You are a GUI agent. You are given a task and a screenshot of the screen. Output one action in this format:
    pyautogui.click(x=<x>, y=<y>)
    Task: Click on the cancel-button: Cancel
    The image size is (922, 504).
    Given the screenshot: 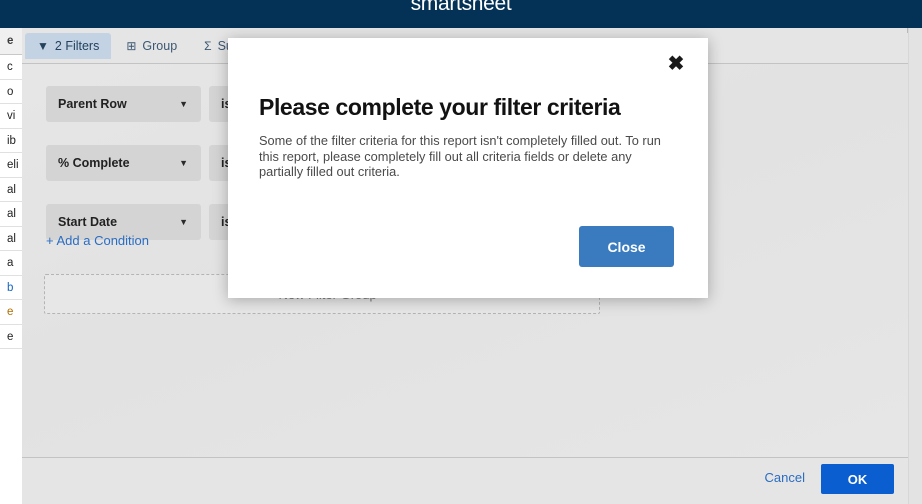 What is the action you would take?
    pyautogui.click(x=785, y=477)
    